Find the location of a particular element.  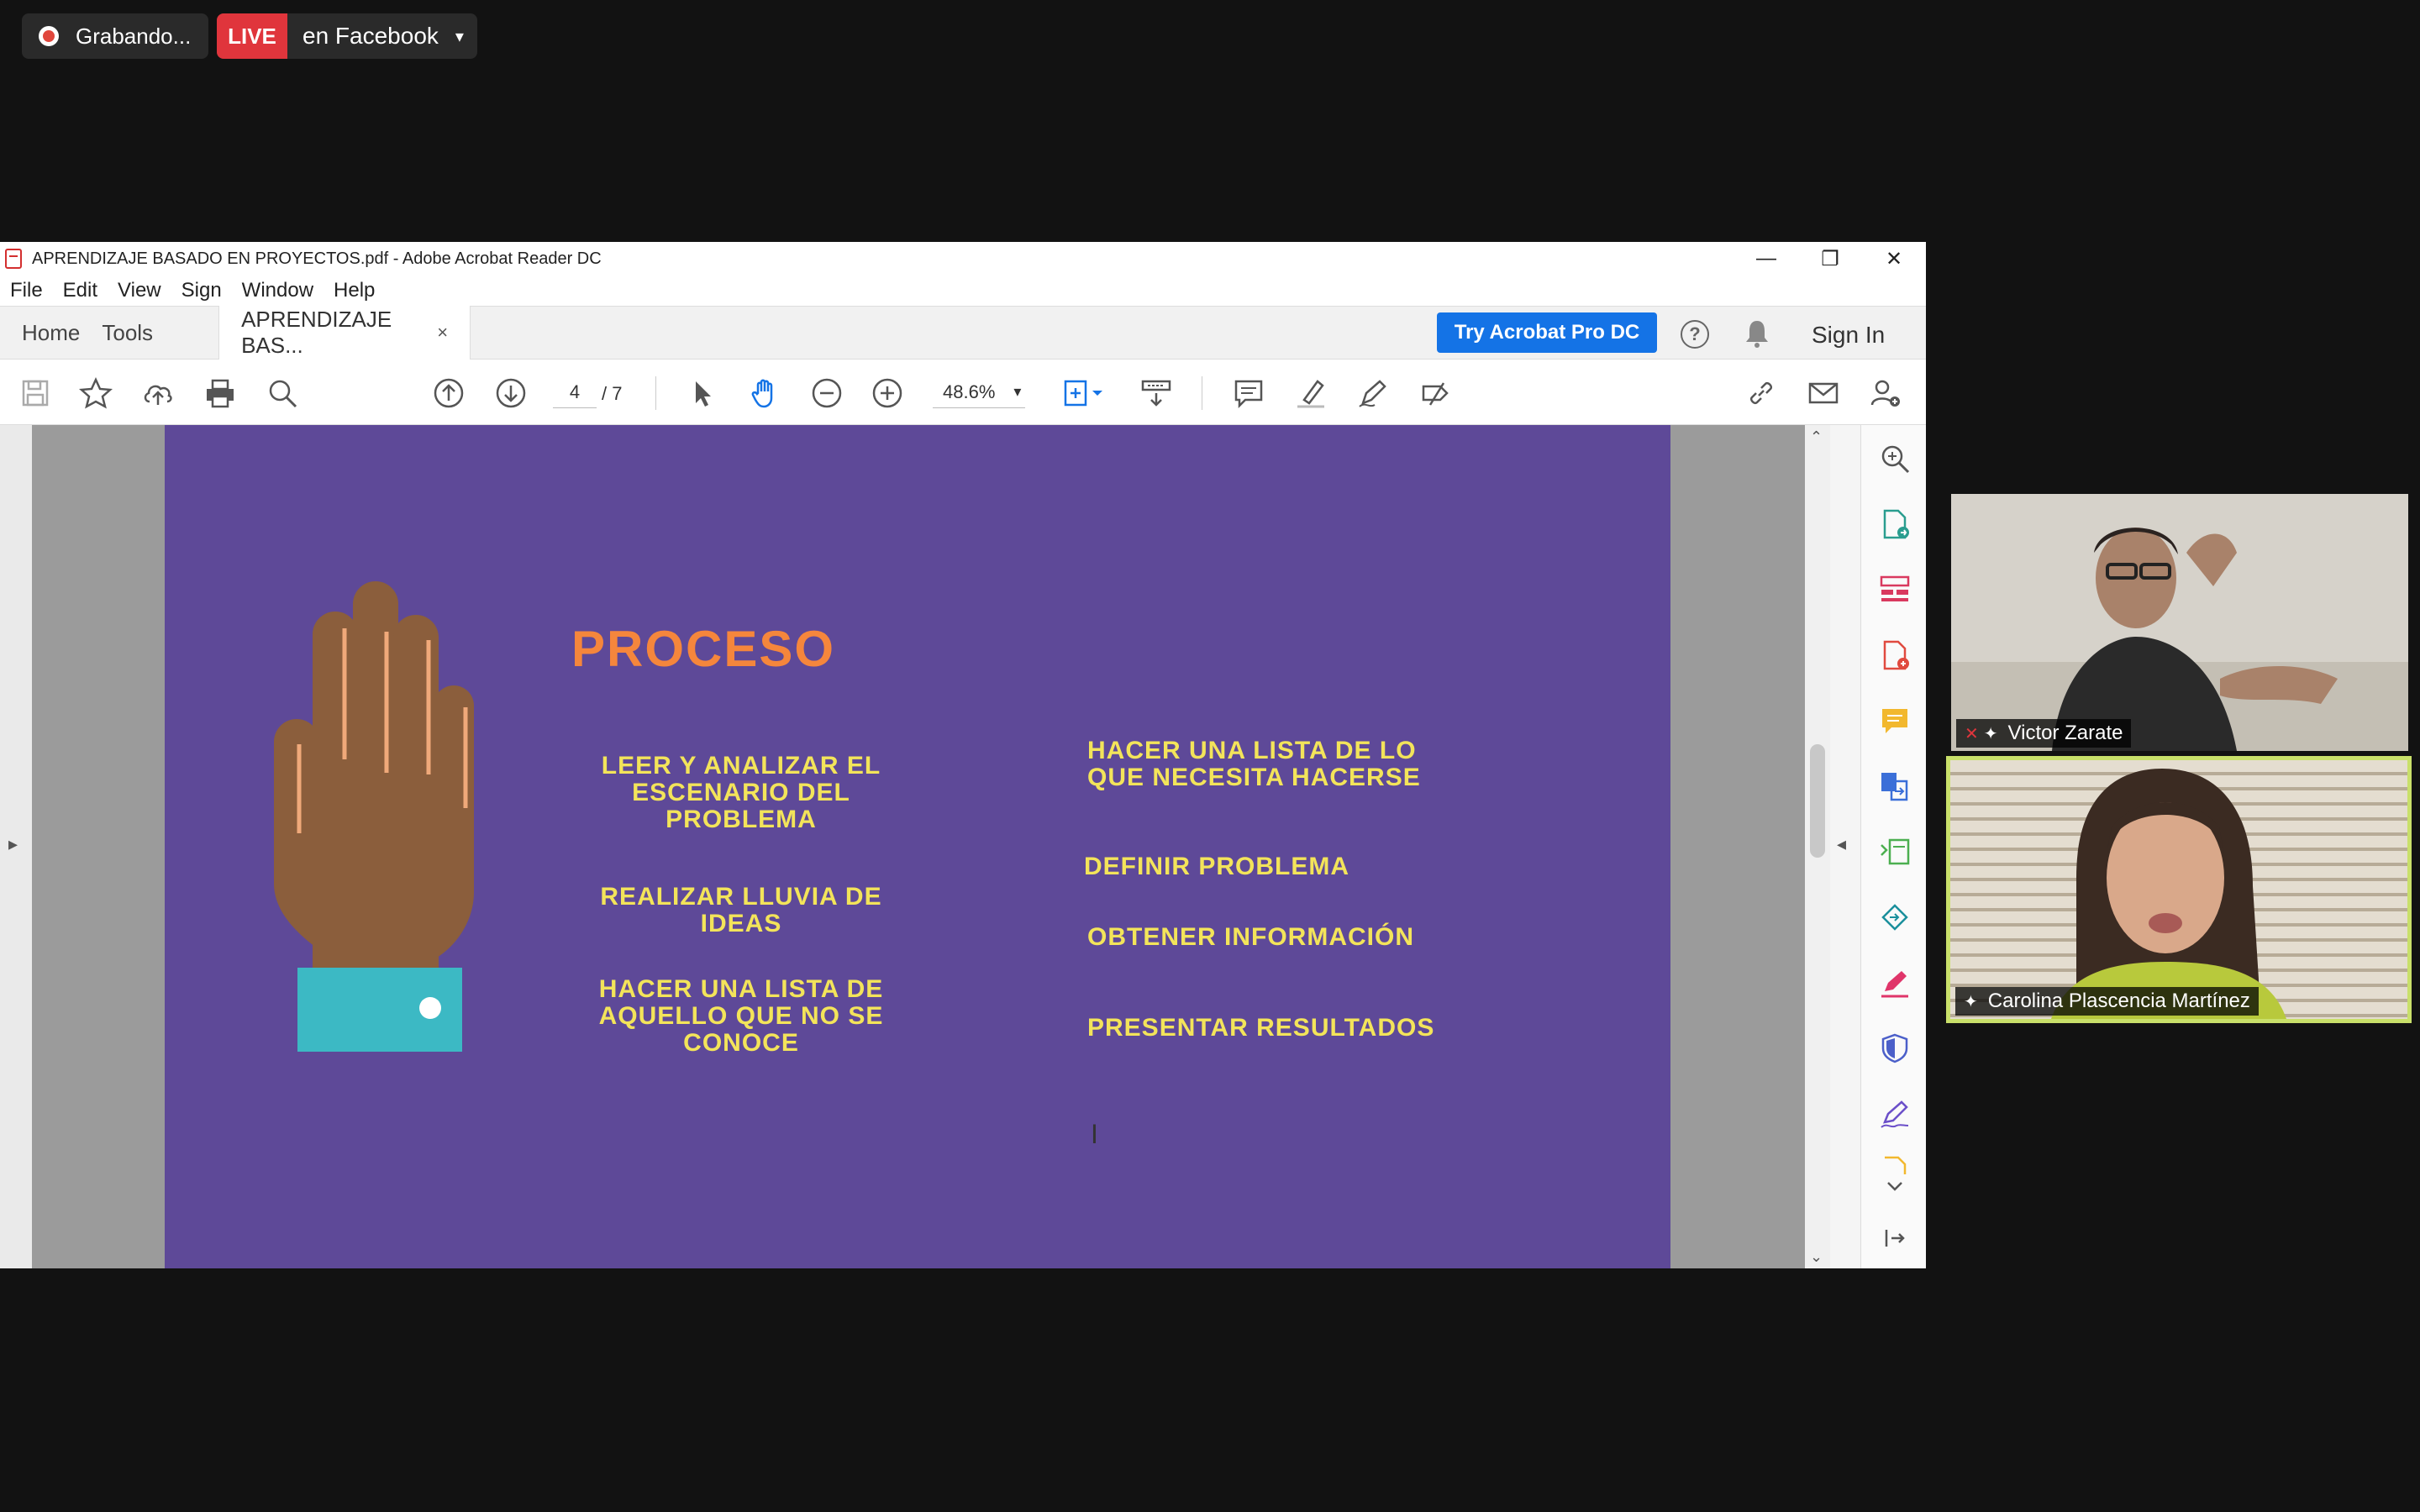

expand-left-panel-icon: ▸ is located at coordinates (13, 844).